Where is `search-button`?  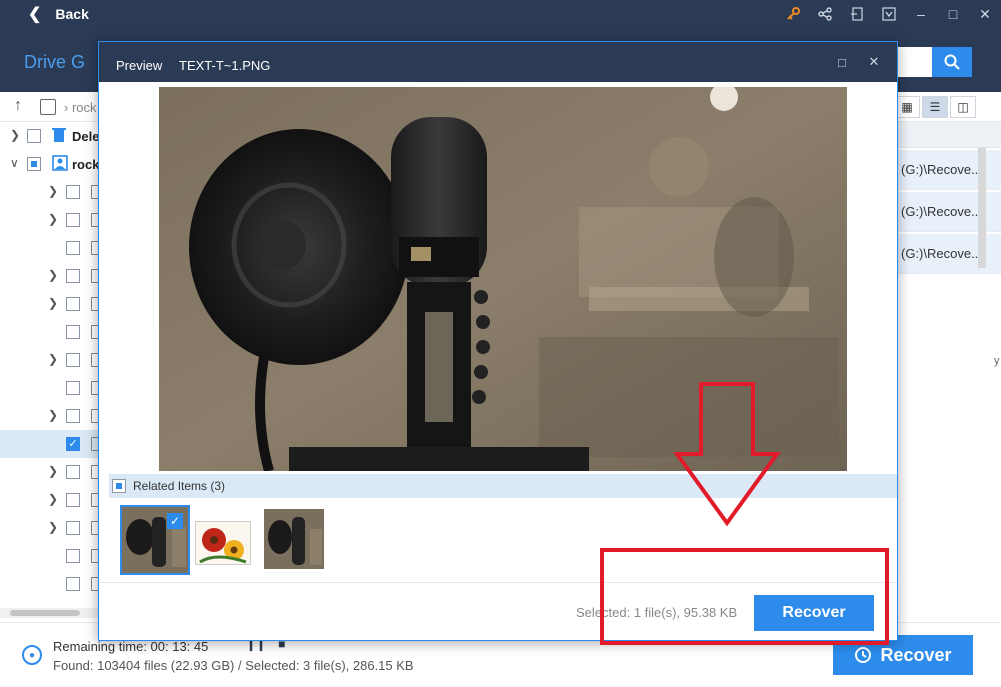 search-button is located at coordinates (952, 62).